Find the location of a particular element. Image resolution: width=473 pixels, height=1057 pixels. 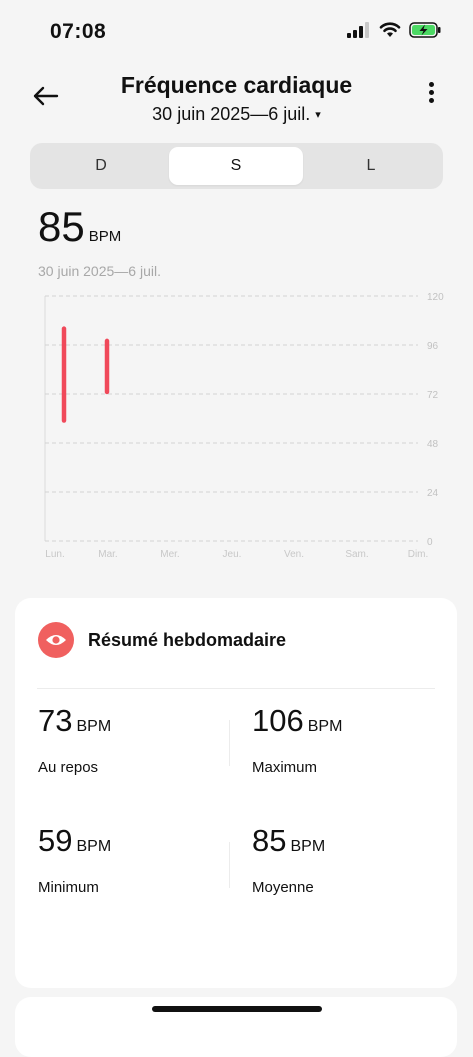

stat-maximum-value: 106 BPM is located at coordinates (347, 721).